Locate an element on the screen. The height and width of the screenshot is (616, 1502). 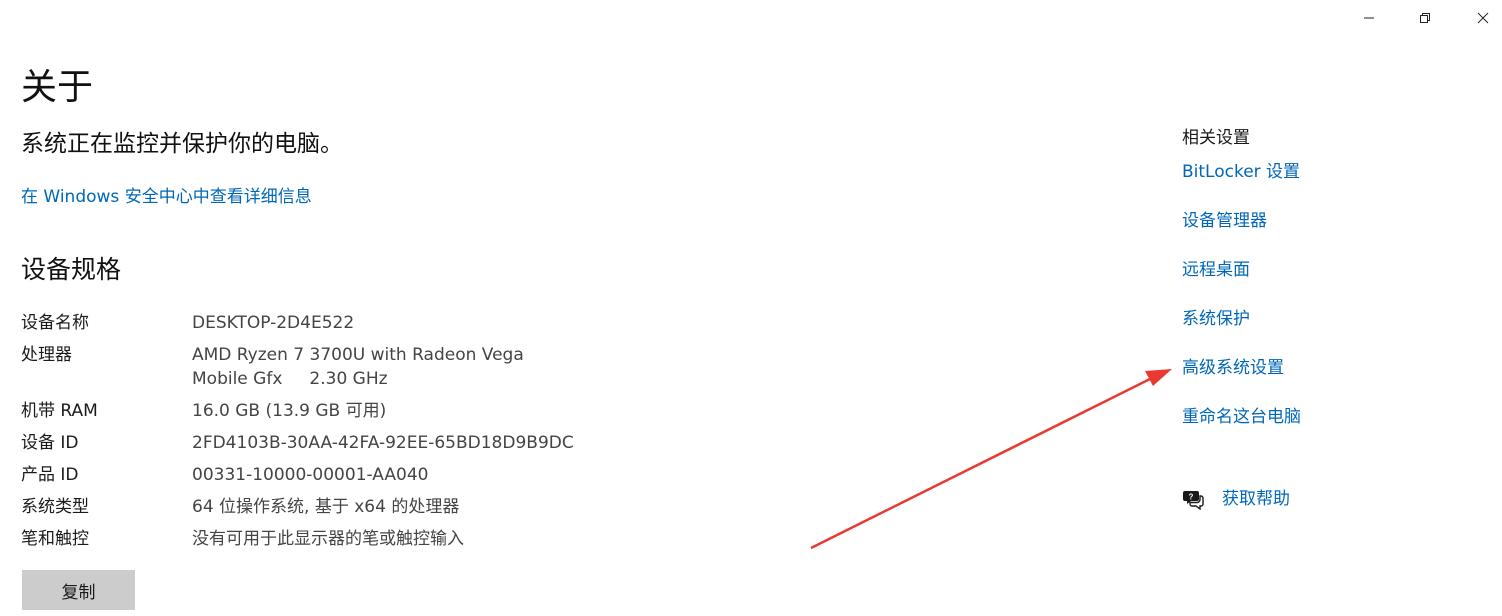
spec-label: 机带 RAM is located at coordinates (59, 411).